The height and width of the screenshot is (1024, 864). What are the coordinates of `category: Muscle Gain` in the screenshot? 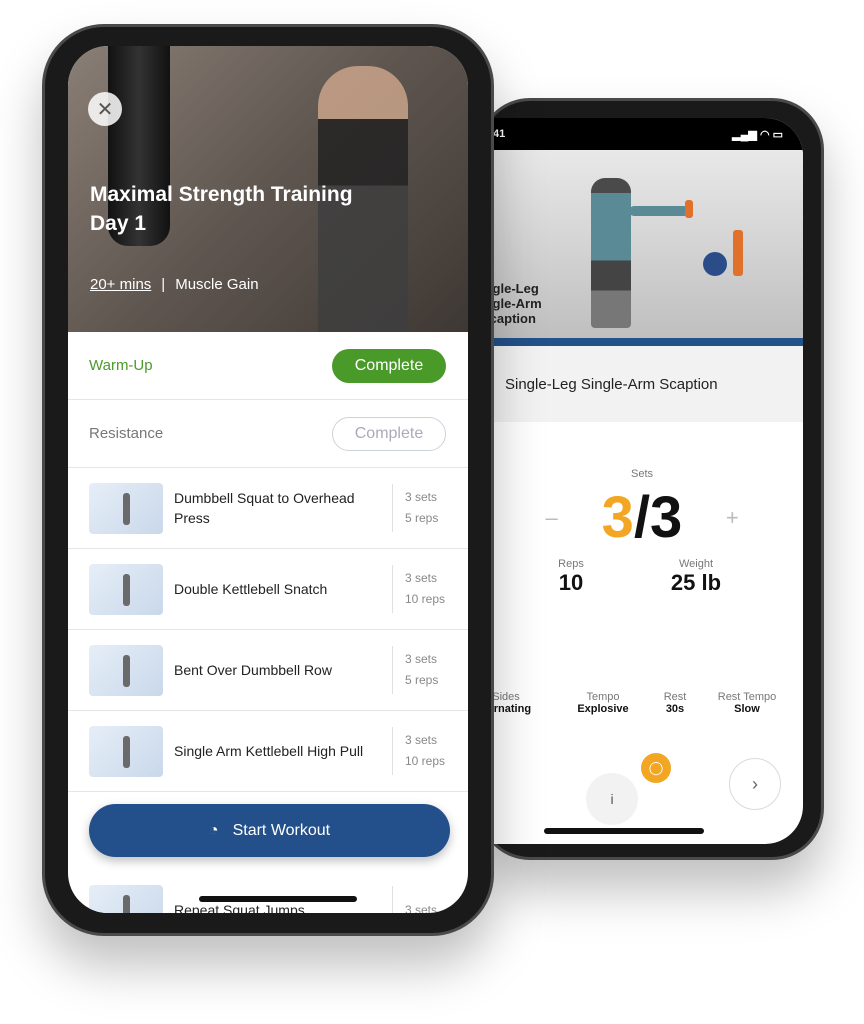 It's located at (217, 284).